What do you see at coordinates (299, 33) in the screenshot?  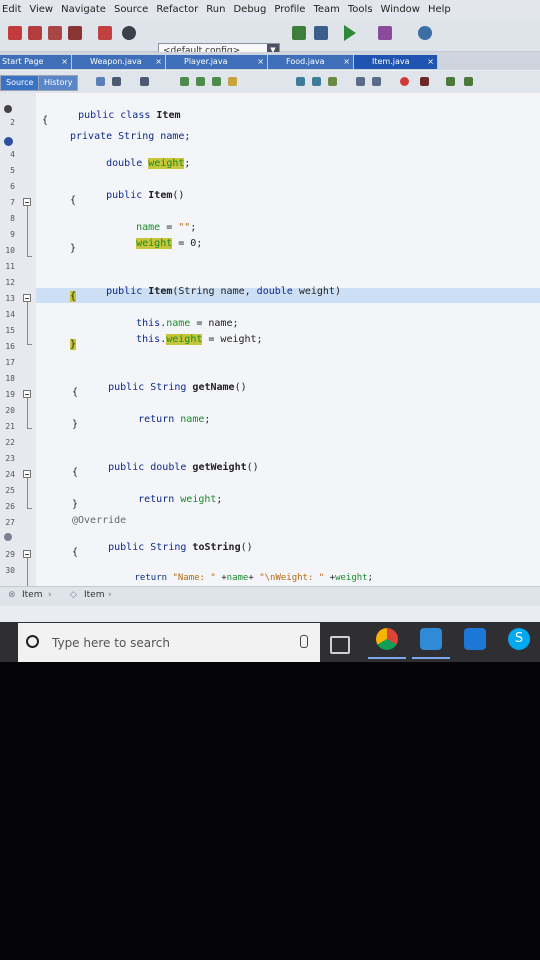 I see `hammer-icon` at bounding box center [299, 33].